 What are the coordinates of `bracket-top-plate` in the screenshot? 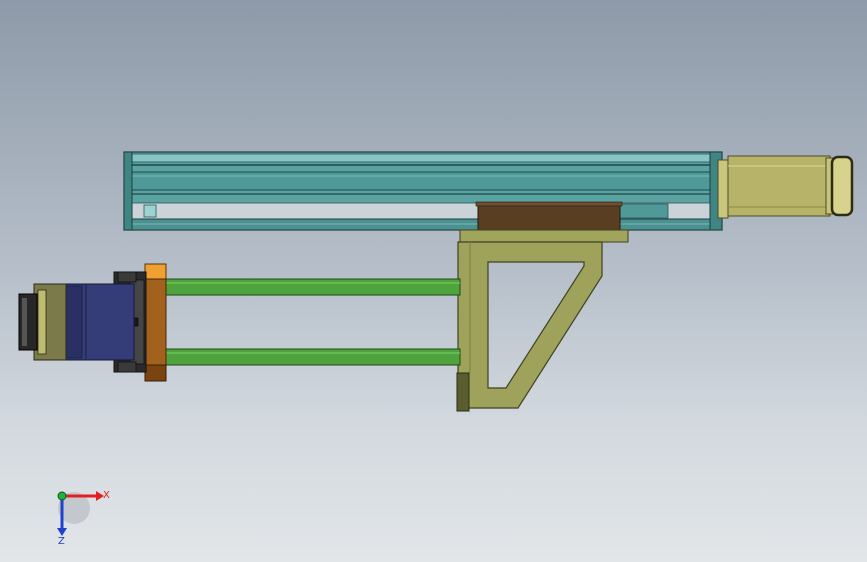 It's located at (544, 236).